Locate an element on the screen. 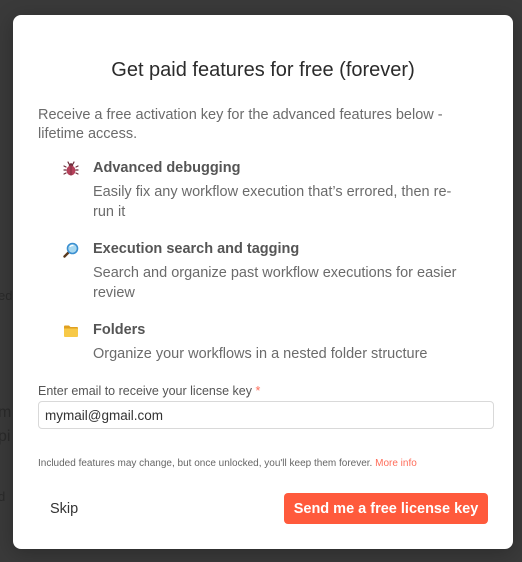 Image resolution: width=522 pixels, height=562 pixels. skip-button: Skip is located at coordinates (64, 508).